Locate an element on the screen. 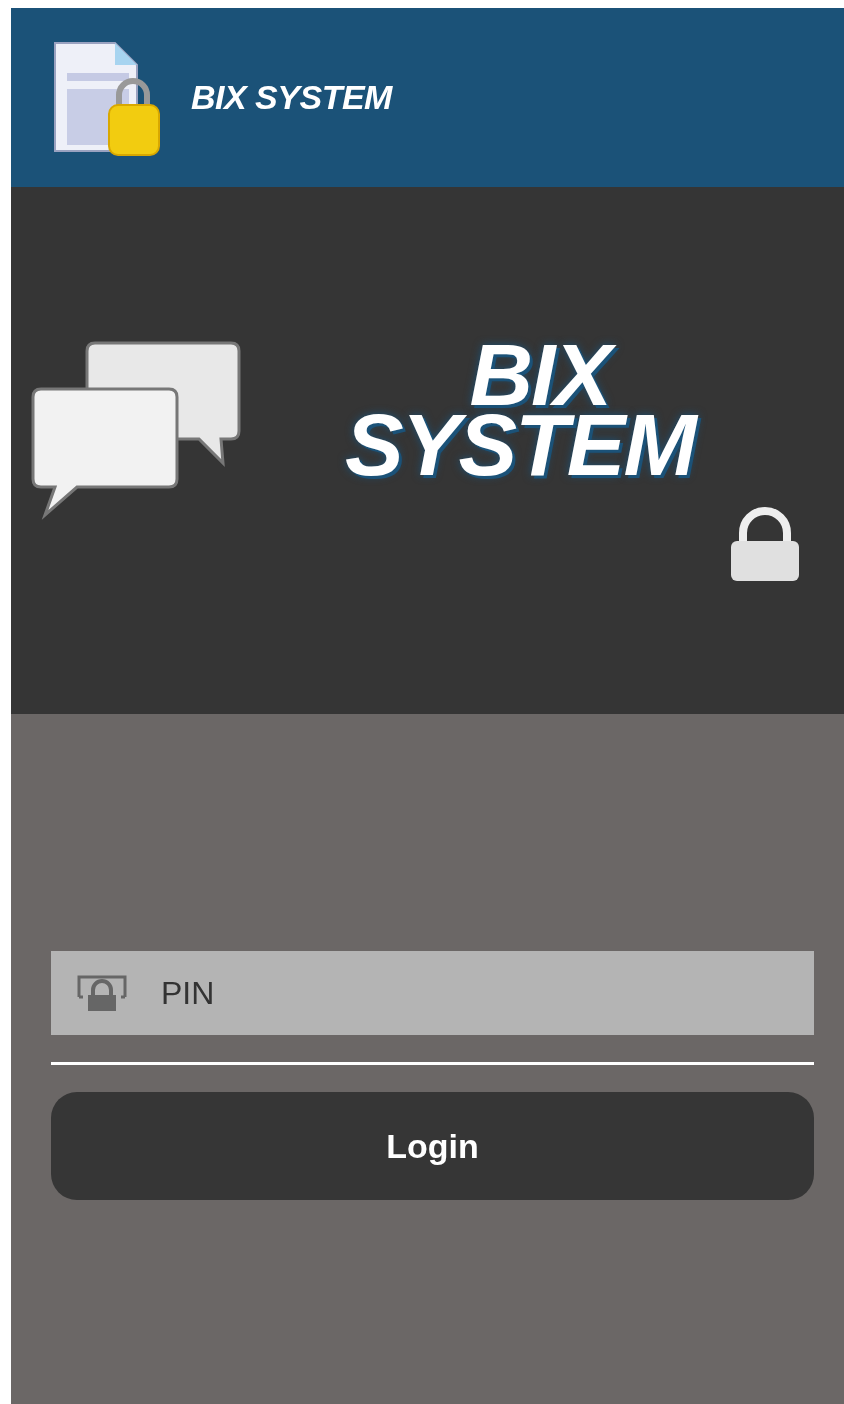  login-button: Login is located at coordinates (432, 1146).